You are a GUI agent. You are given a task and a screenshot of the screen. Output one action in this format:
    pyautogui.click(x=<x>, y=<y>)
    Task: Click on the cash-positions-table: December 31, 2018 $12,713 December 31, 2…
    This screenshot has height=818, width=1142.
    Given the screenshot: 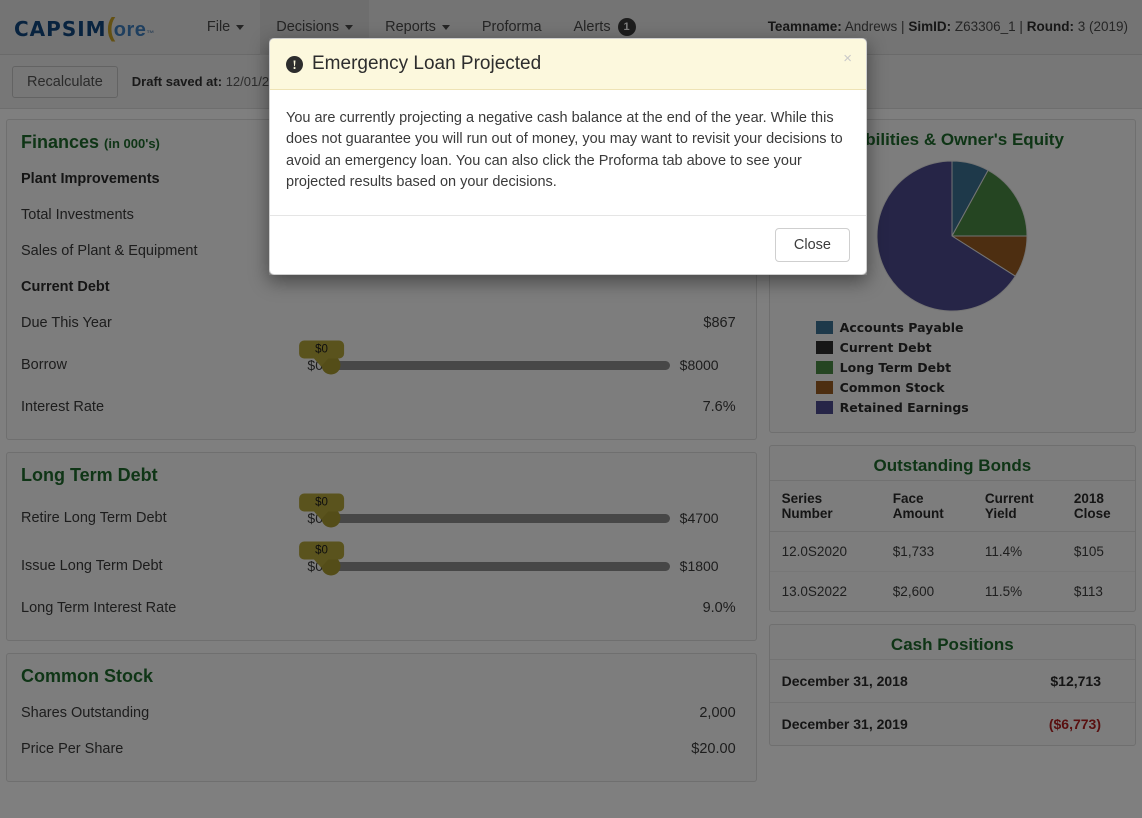 What is the action you would take?
    pyautogui.click(x=952, y=702)
    